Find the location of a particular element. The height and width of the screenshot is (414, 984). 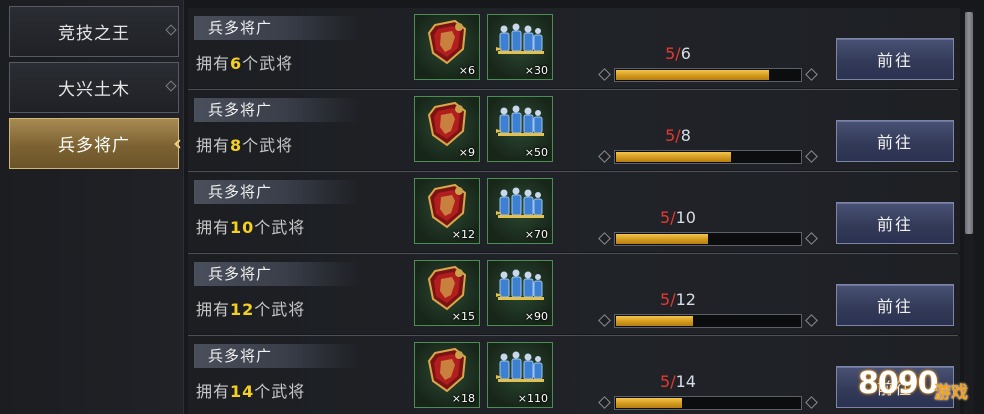

tab-label: 竞技之王 is located at coordinates (94, 34).